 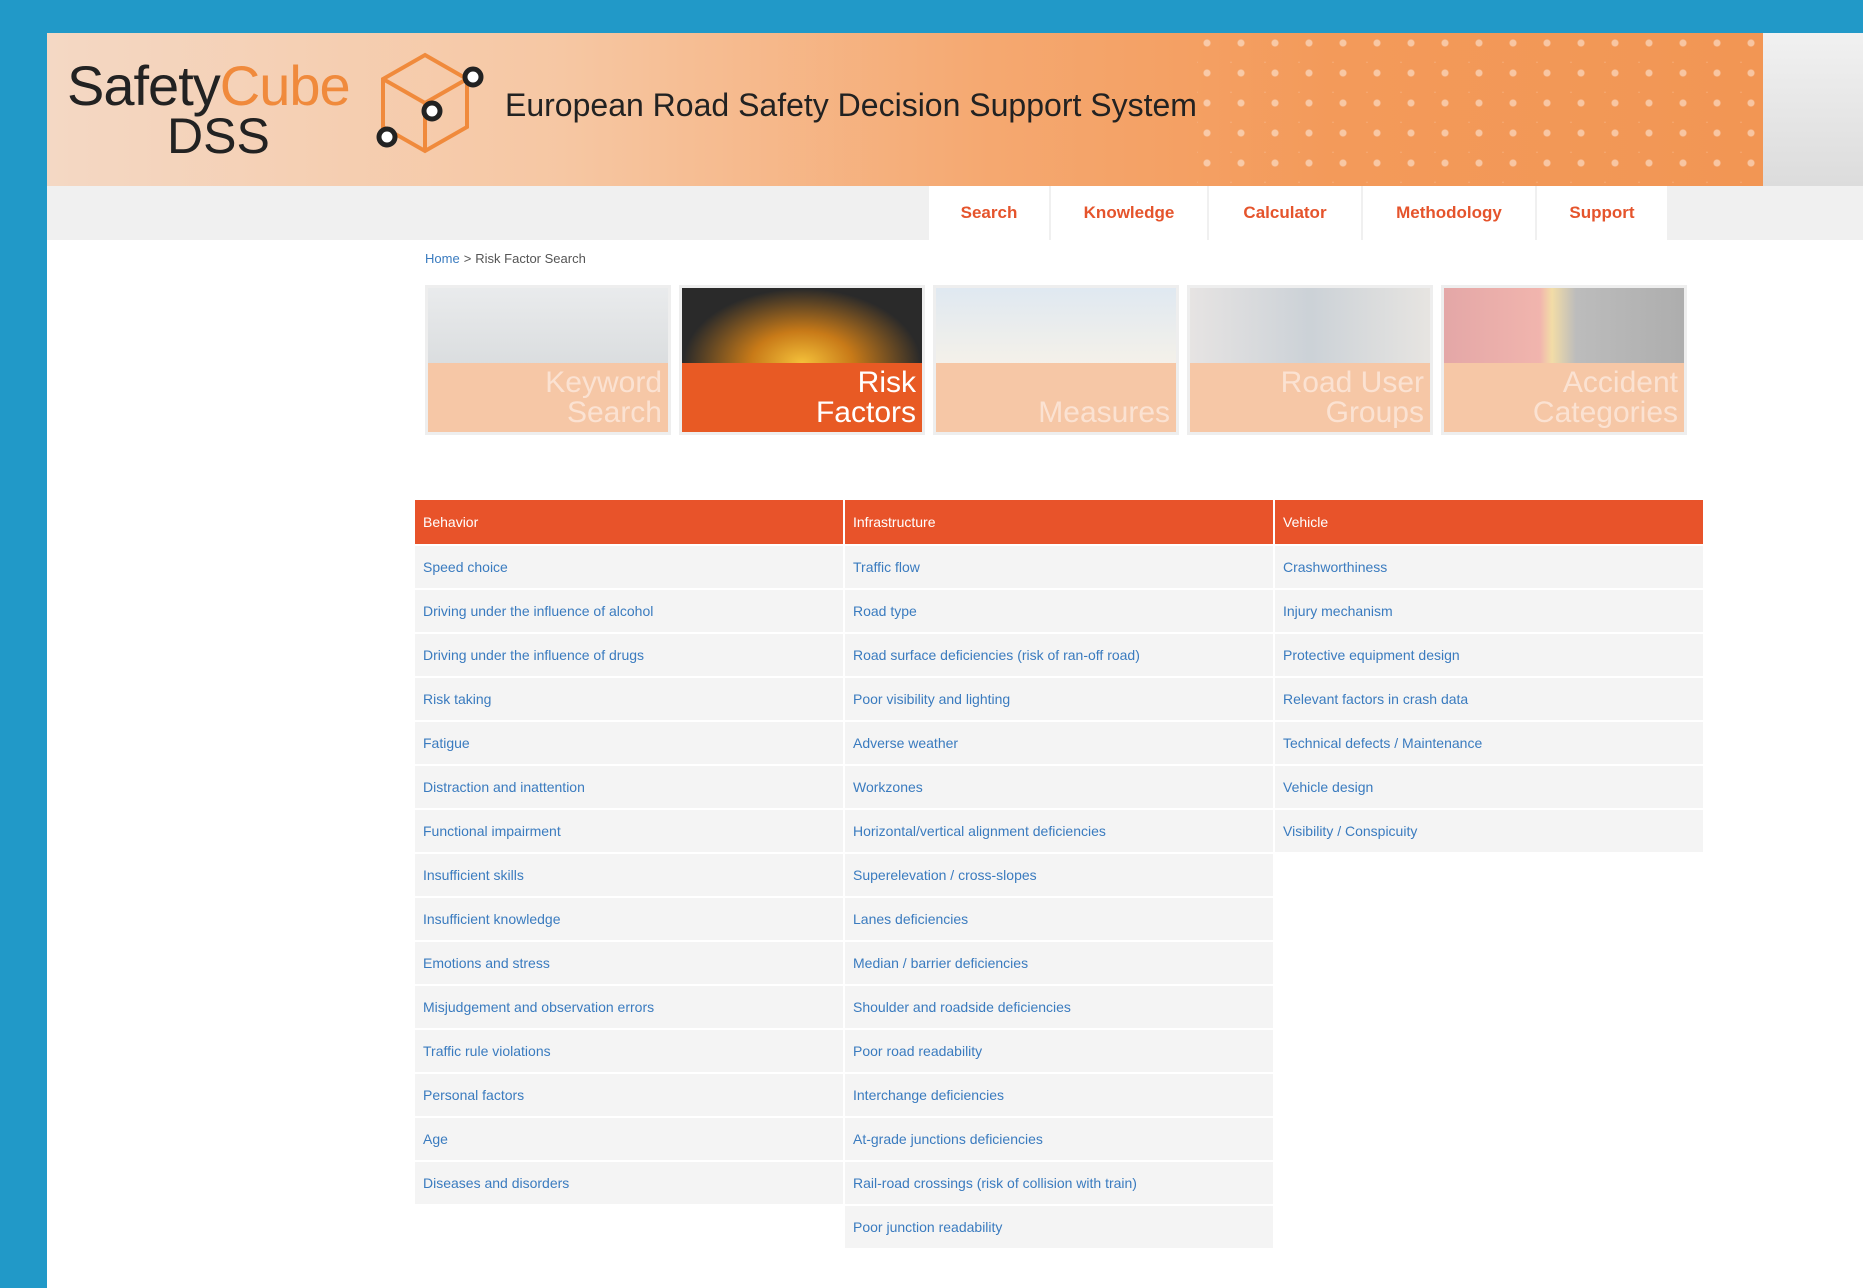 I want to click on risk-factor-link: Traffic rule violations, so click(x=629, y=1050).